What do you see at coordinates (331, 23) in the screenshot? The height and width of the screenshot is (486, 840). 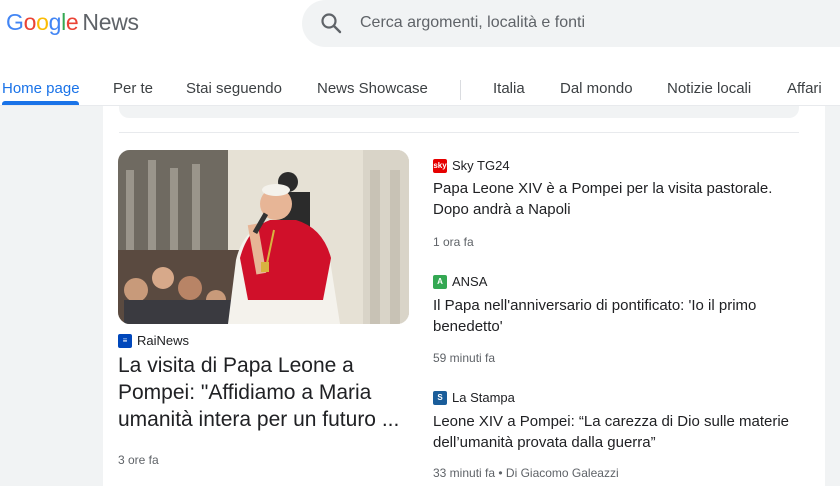 I see `search-icon` at bounding box center [331, 23].